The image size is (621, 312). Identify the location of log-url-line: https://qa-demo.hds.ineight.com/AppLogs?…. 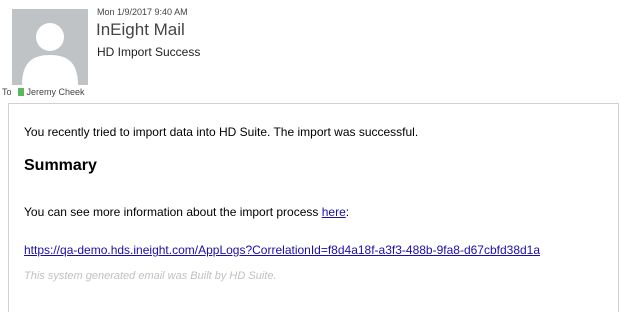
(282, 250).